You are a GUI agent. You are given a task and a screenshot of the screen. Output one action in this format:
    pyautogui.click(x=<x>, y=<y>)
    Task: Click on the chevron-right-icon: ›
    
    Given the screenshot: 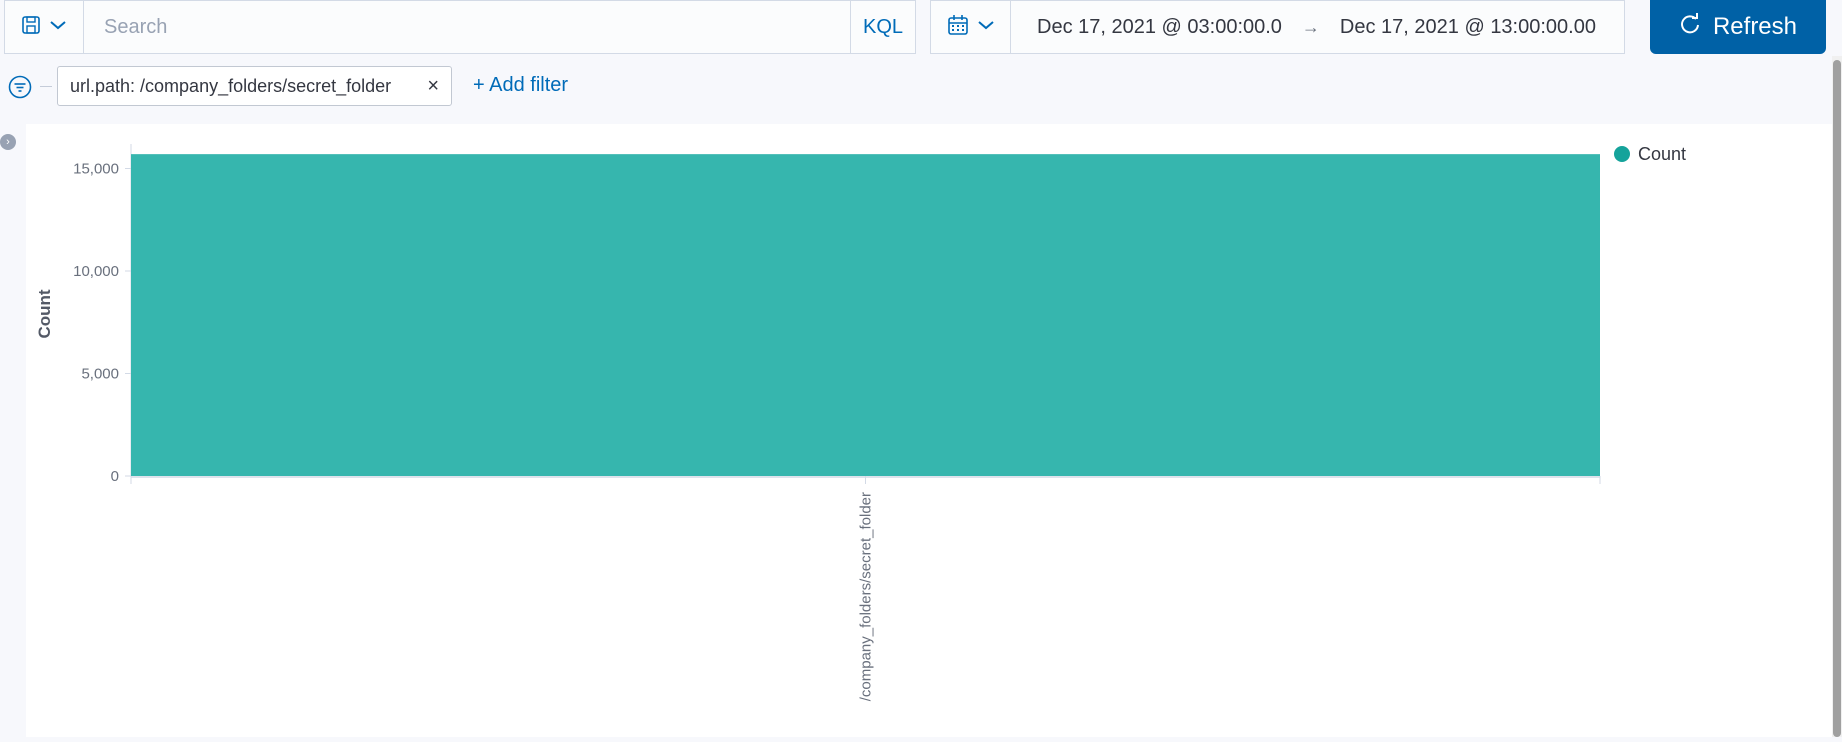 What is the action you would take?
    pyautogui.click(x=8, y=142)
    